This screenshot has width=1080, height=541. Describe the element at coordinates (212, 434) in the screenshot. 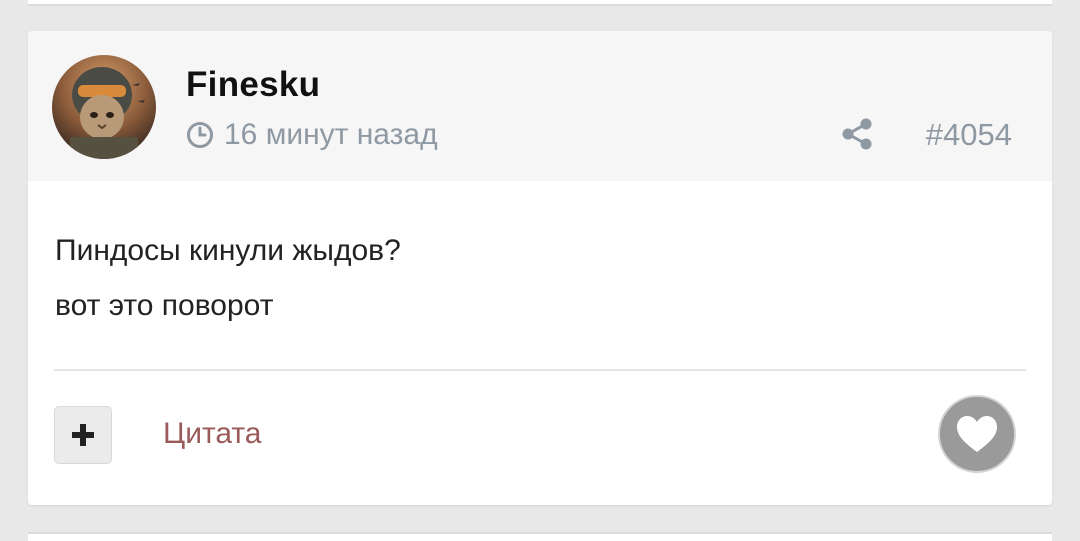

I see `quote-button: Цитата` at that location.